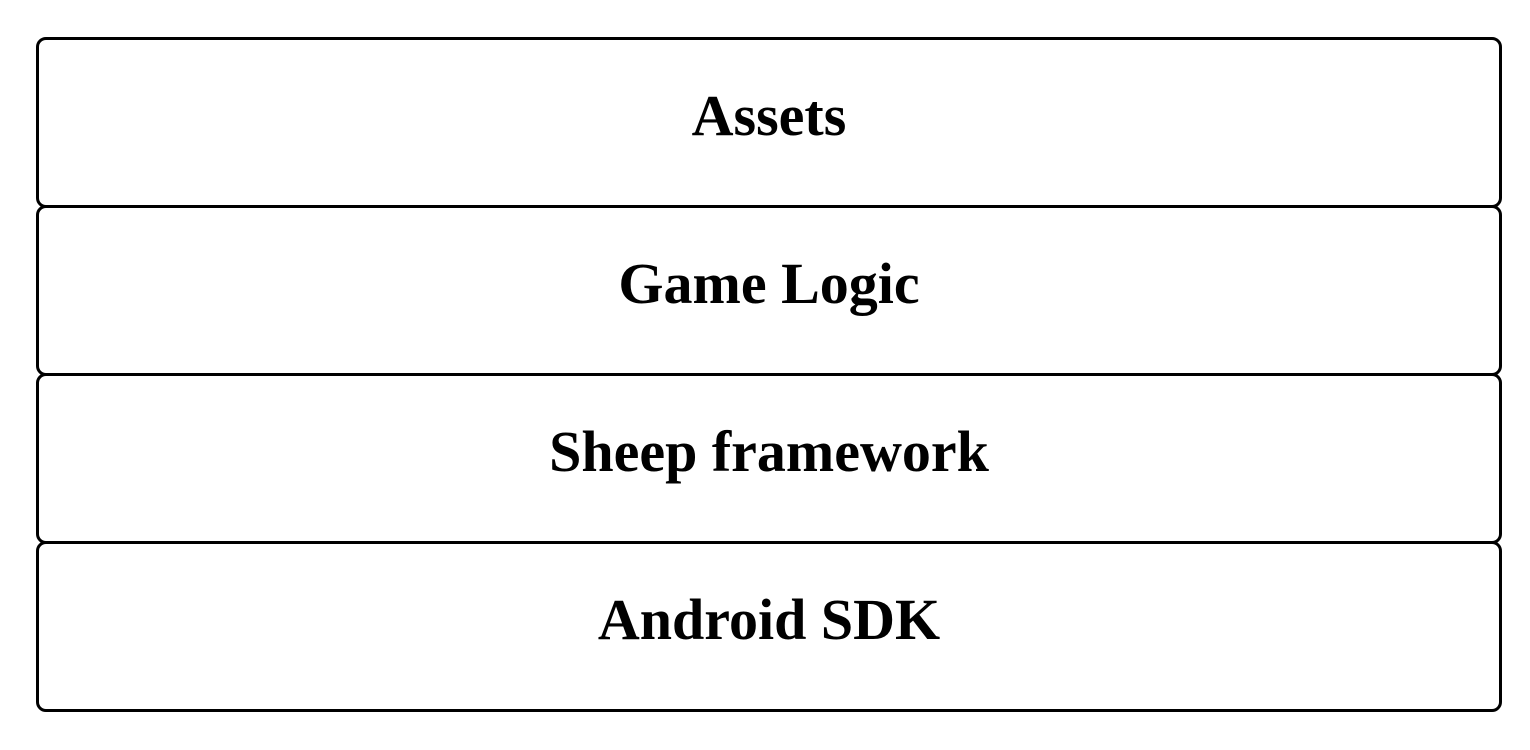 The image size is (1530, 750). Describe the element at coordinates (769, 283) in the screenshot. I see `layer-game-logic-label: Game Logic` at that location.